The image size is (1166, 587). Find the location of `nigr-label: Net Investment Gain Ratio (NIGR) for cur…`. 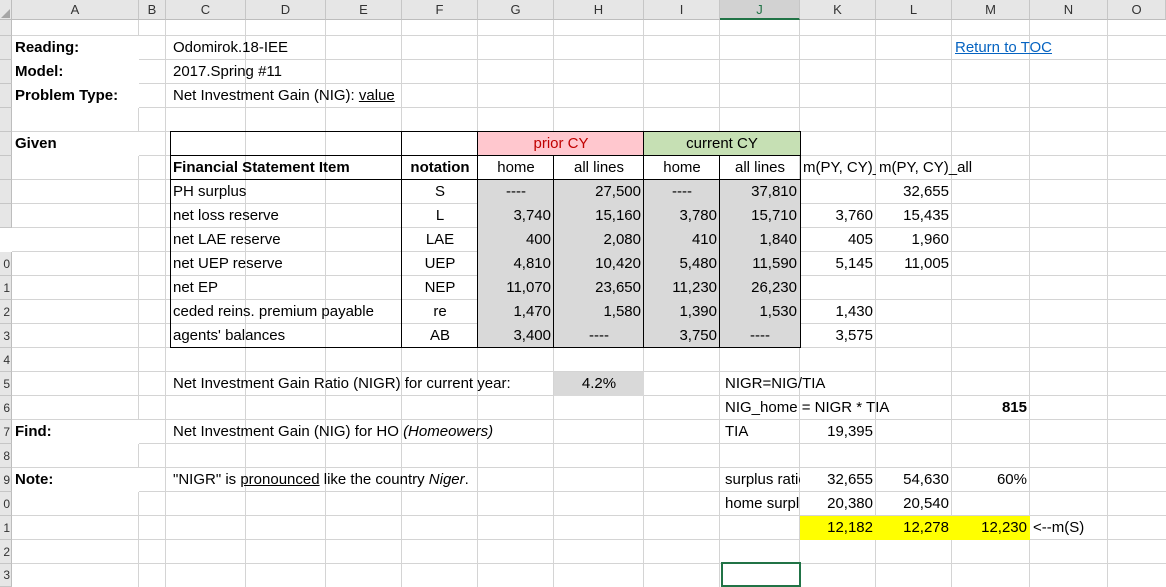

nigr-label: Net Investment Gain Ratio (NIGR) for cur… is located at coordinates (342, 383).